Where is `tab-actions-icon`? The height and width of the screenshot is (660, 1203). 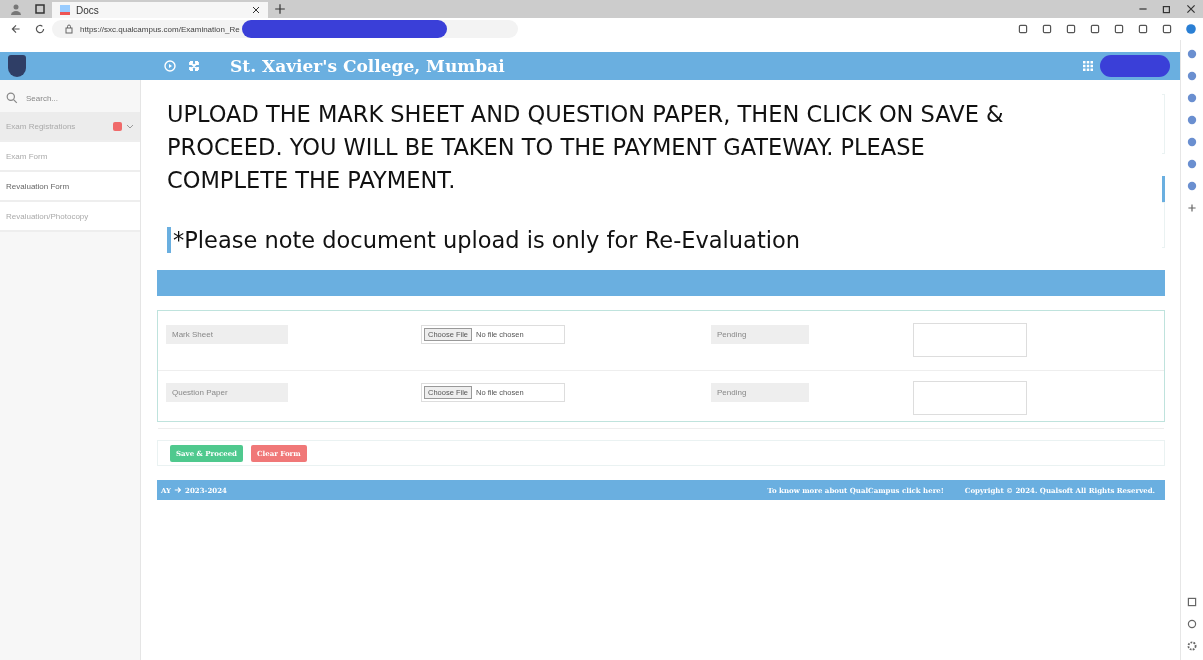
tab-actions-icon is located at coordinates (40, 9).